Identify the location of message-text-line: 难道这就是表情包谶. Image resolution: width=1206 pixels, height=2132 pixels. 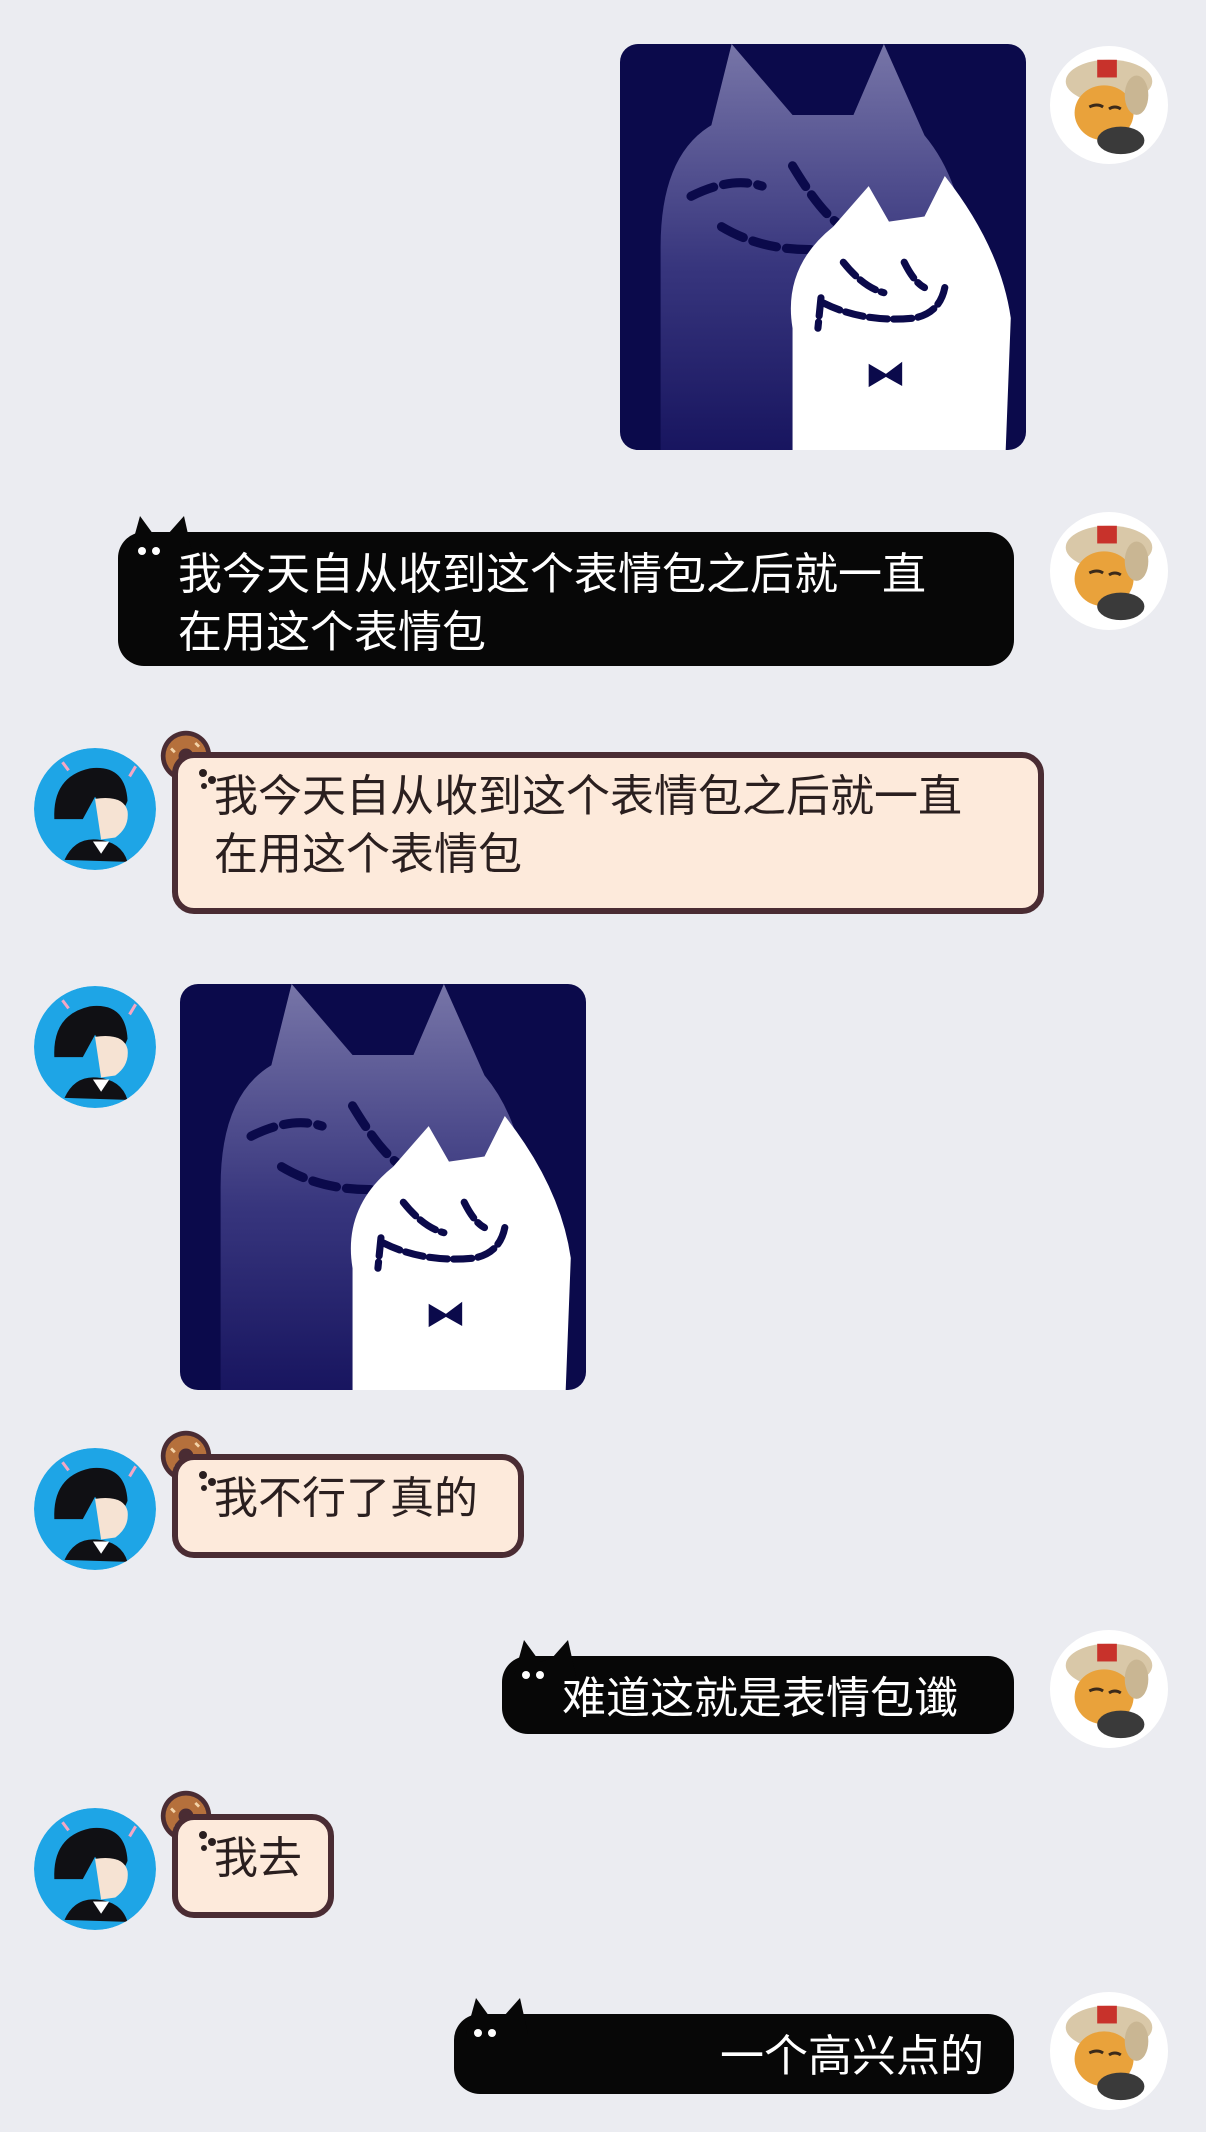
(760, 1698).